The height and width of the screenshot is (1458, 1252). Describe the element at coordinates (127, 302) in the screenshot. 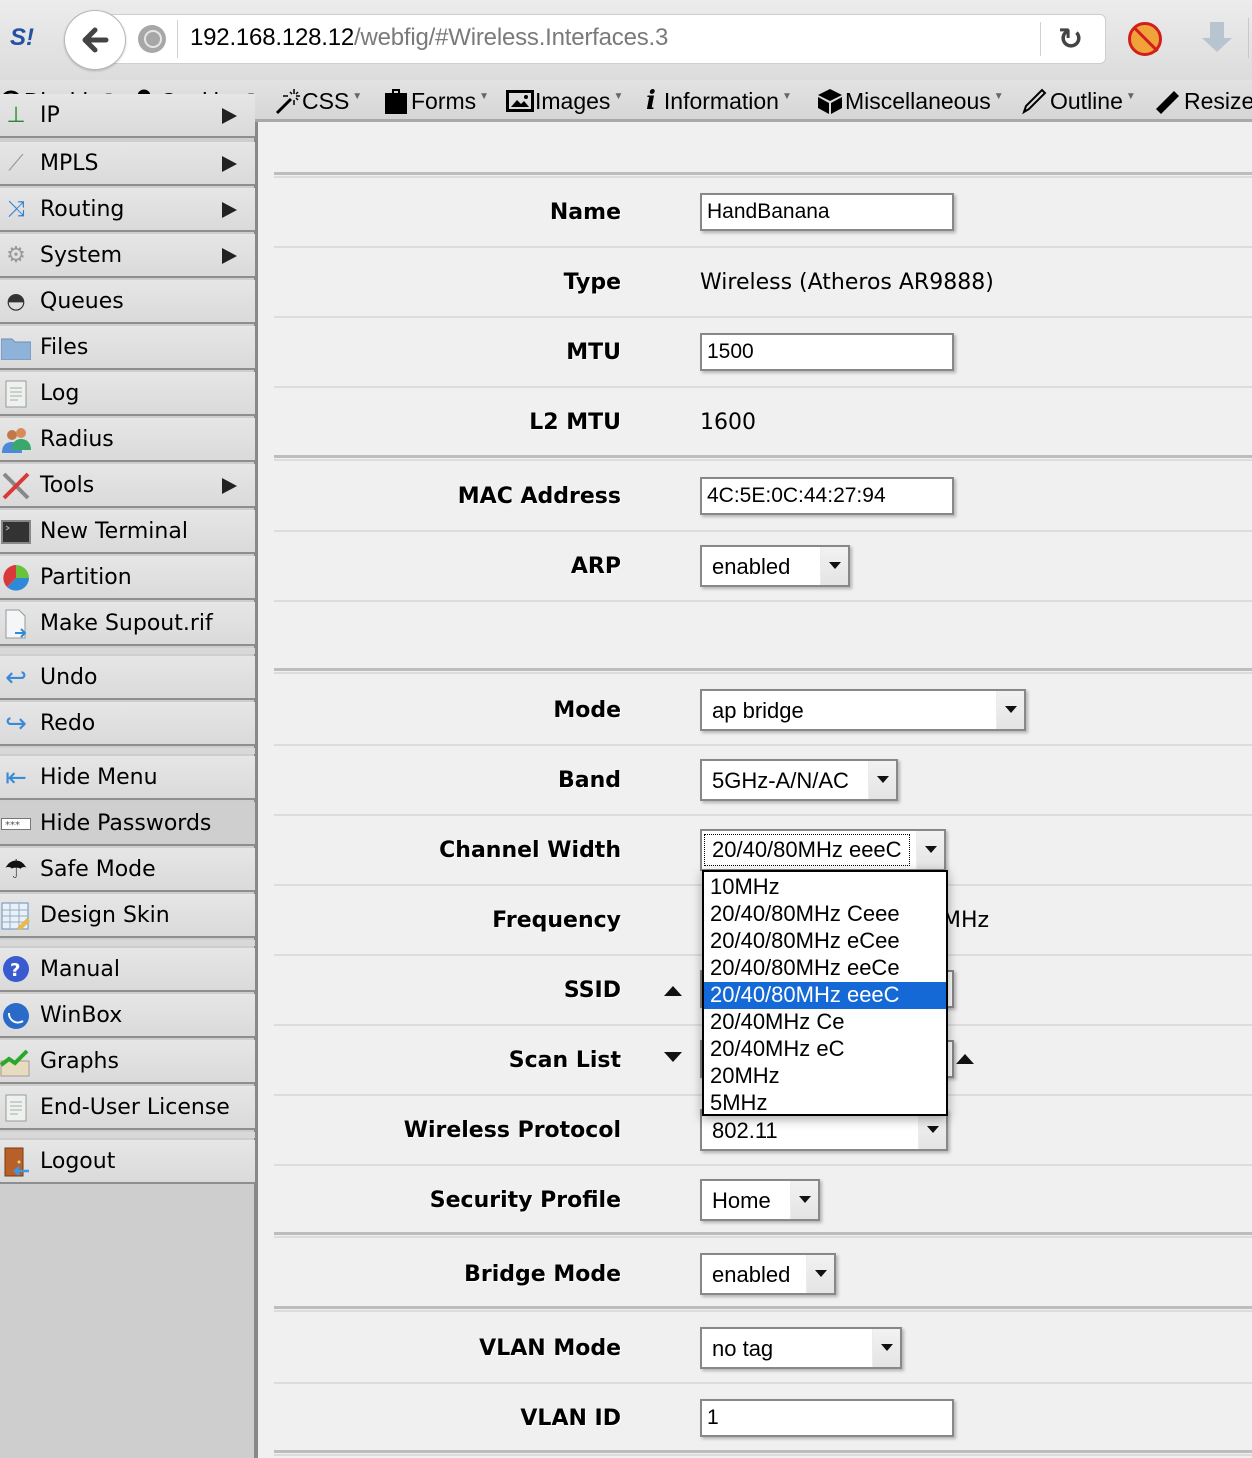

I see `sidebar-item-queues: ◓ Queues` at that location.